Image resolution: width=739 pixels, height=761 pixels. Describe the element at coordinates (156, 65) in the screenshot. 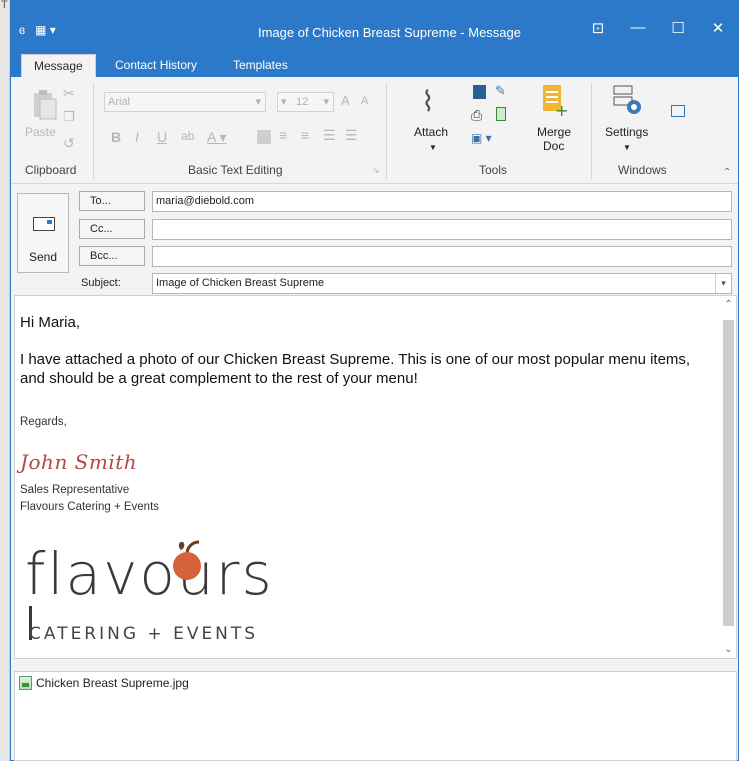

I see `tab-contact-history: Contact History` at that location.